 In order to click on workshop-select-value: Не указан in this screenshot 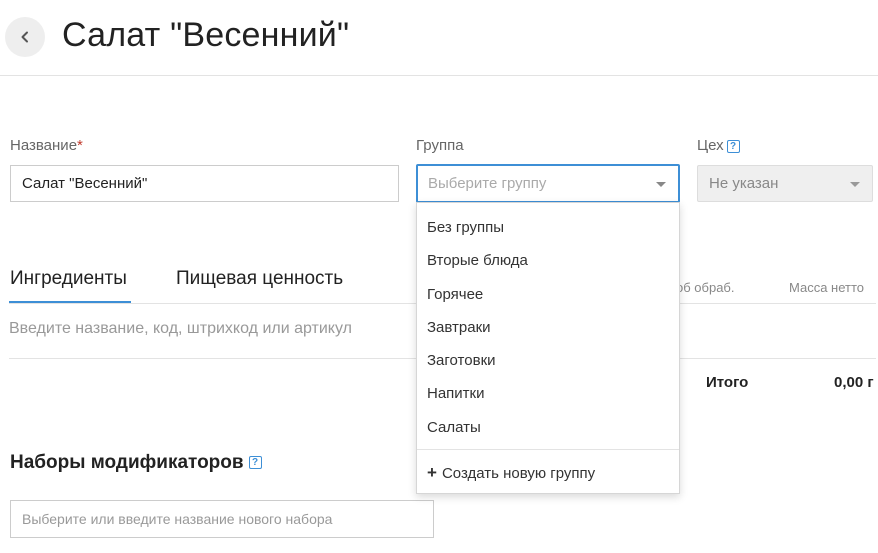, I will do `click(744, 183)`.